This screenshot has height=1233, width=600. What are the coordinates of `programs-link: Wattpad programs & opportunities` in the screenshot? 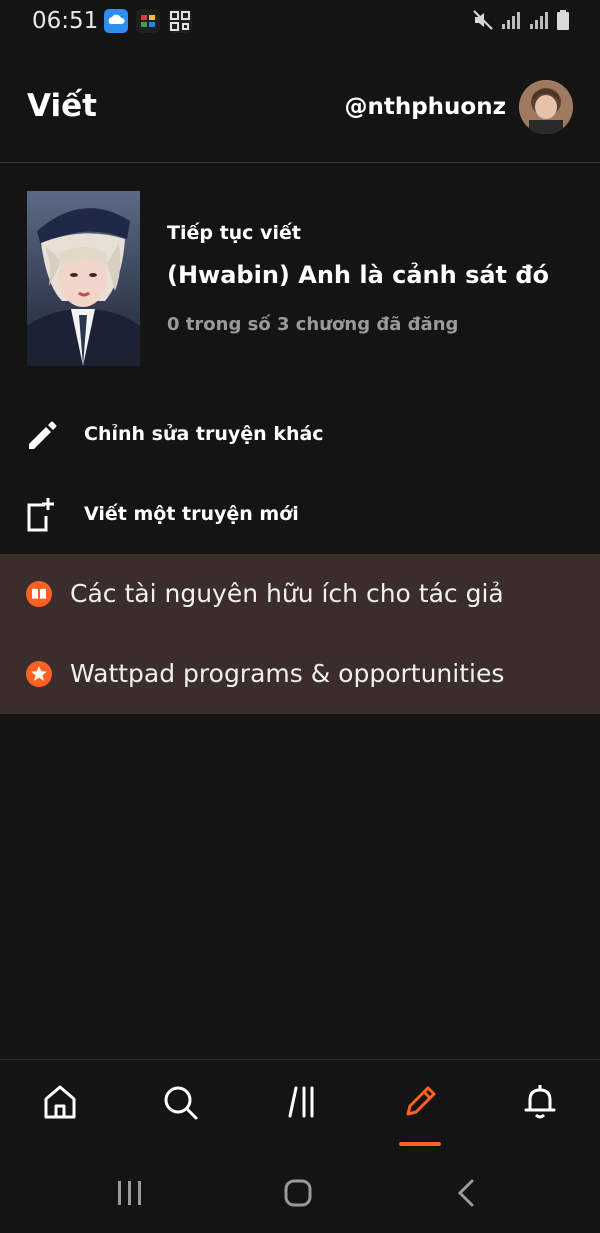 It's located at (300, 674).